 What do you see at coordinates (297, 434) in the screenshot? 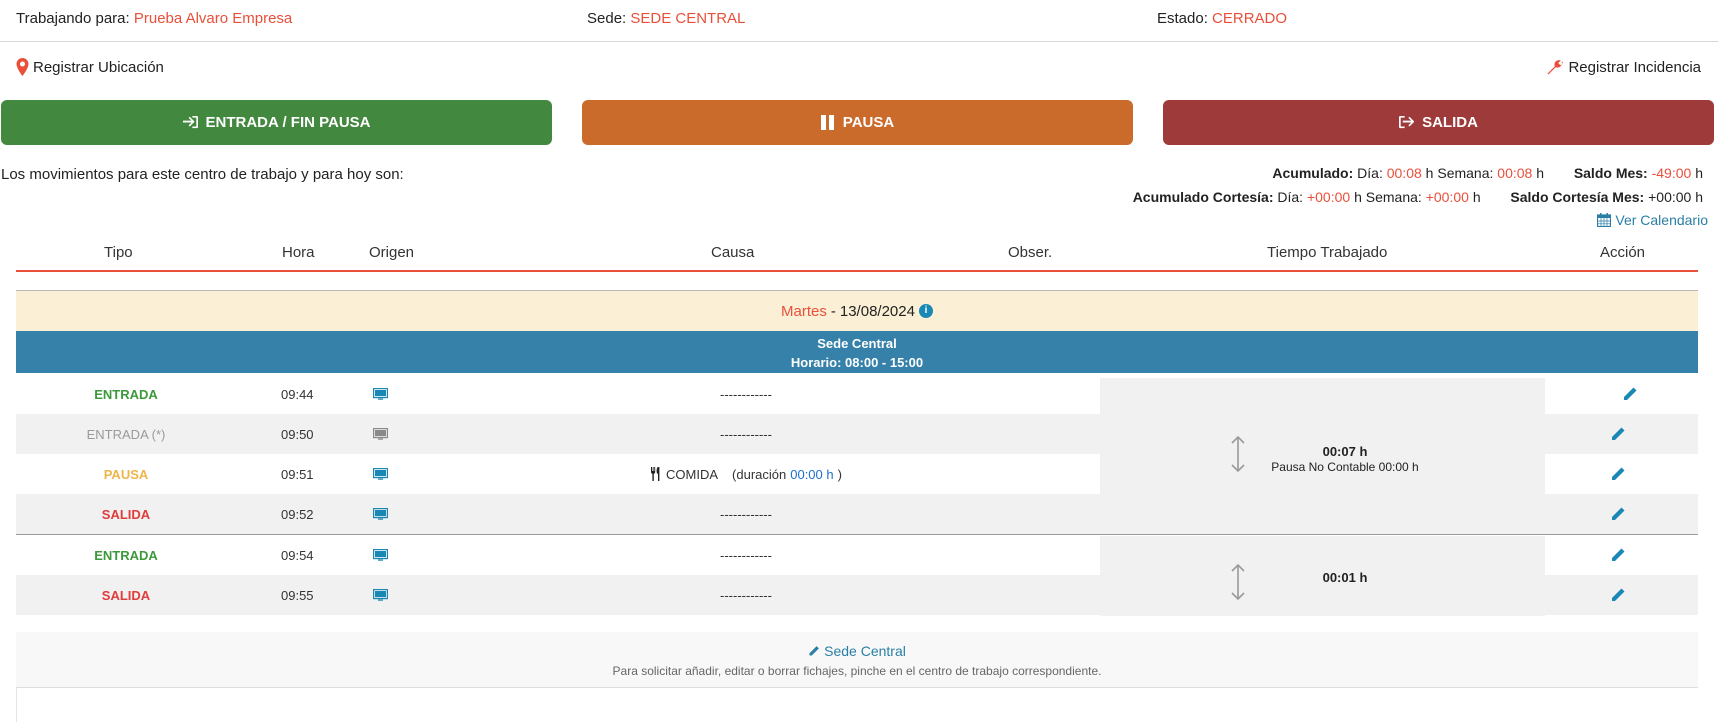
I see `row-hora: 09:50` at bounding box center [297, 434].